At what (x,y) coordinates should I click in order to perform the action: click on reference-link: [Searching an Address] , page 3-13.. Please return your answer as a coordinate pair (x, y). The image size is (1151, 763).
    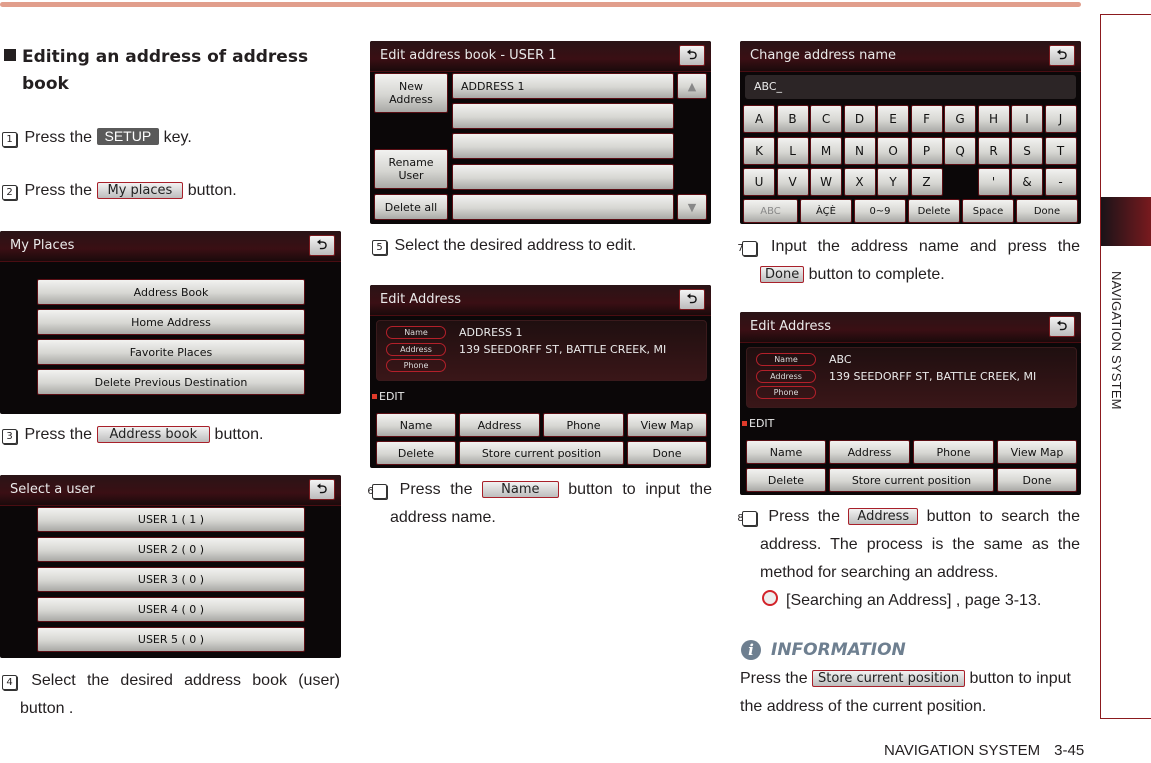
    Looking at the image, I should click on (901, 601).